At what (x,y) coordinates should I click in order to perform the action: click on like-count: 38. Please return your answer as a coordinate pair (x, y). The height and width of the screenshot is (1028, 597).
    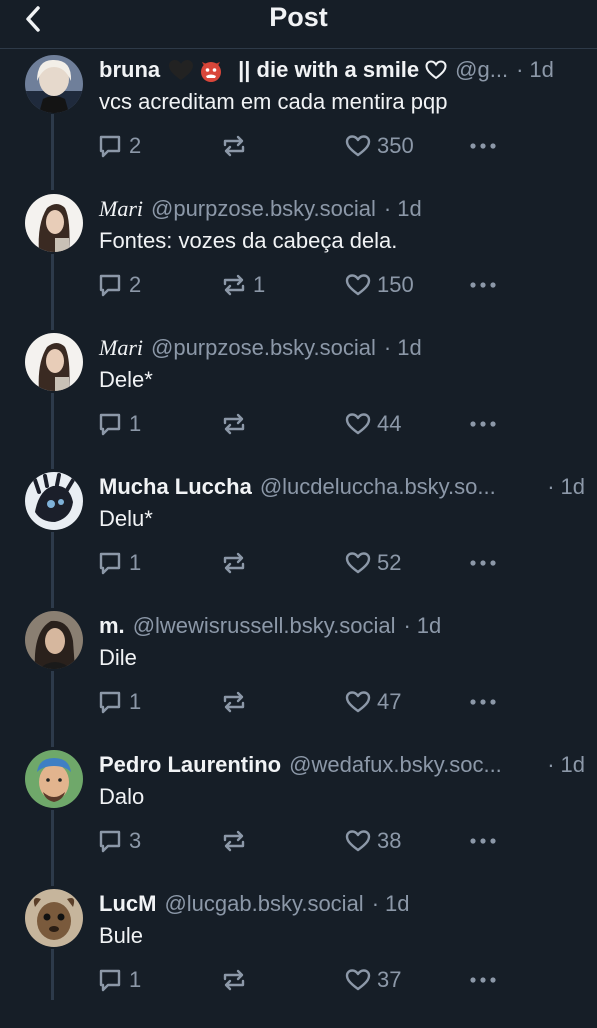
    Looking at the image, I should click on (389, 840).